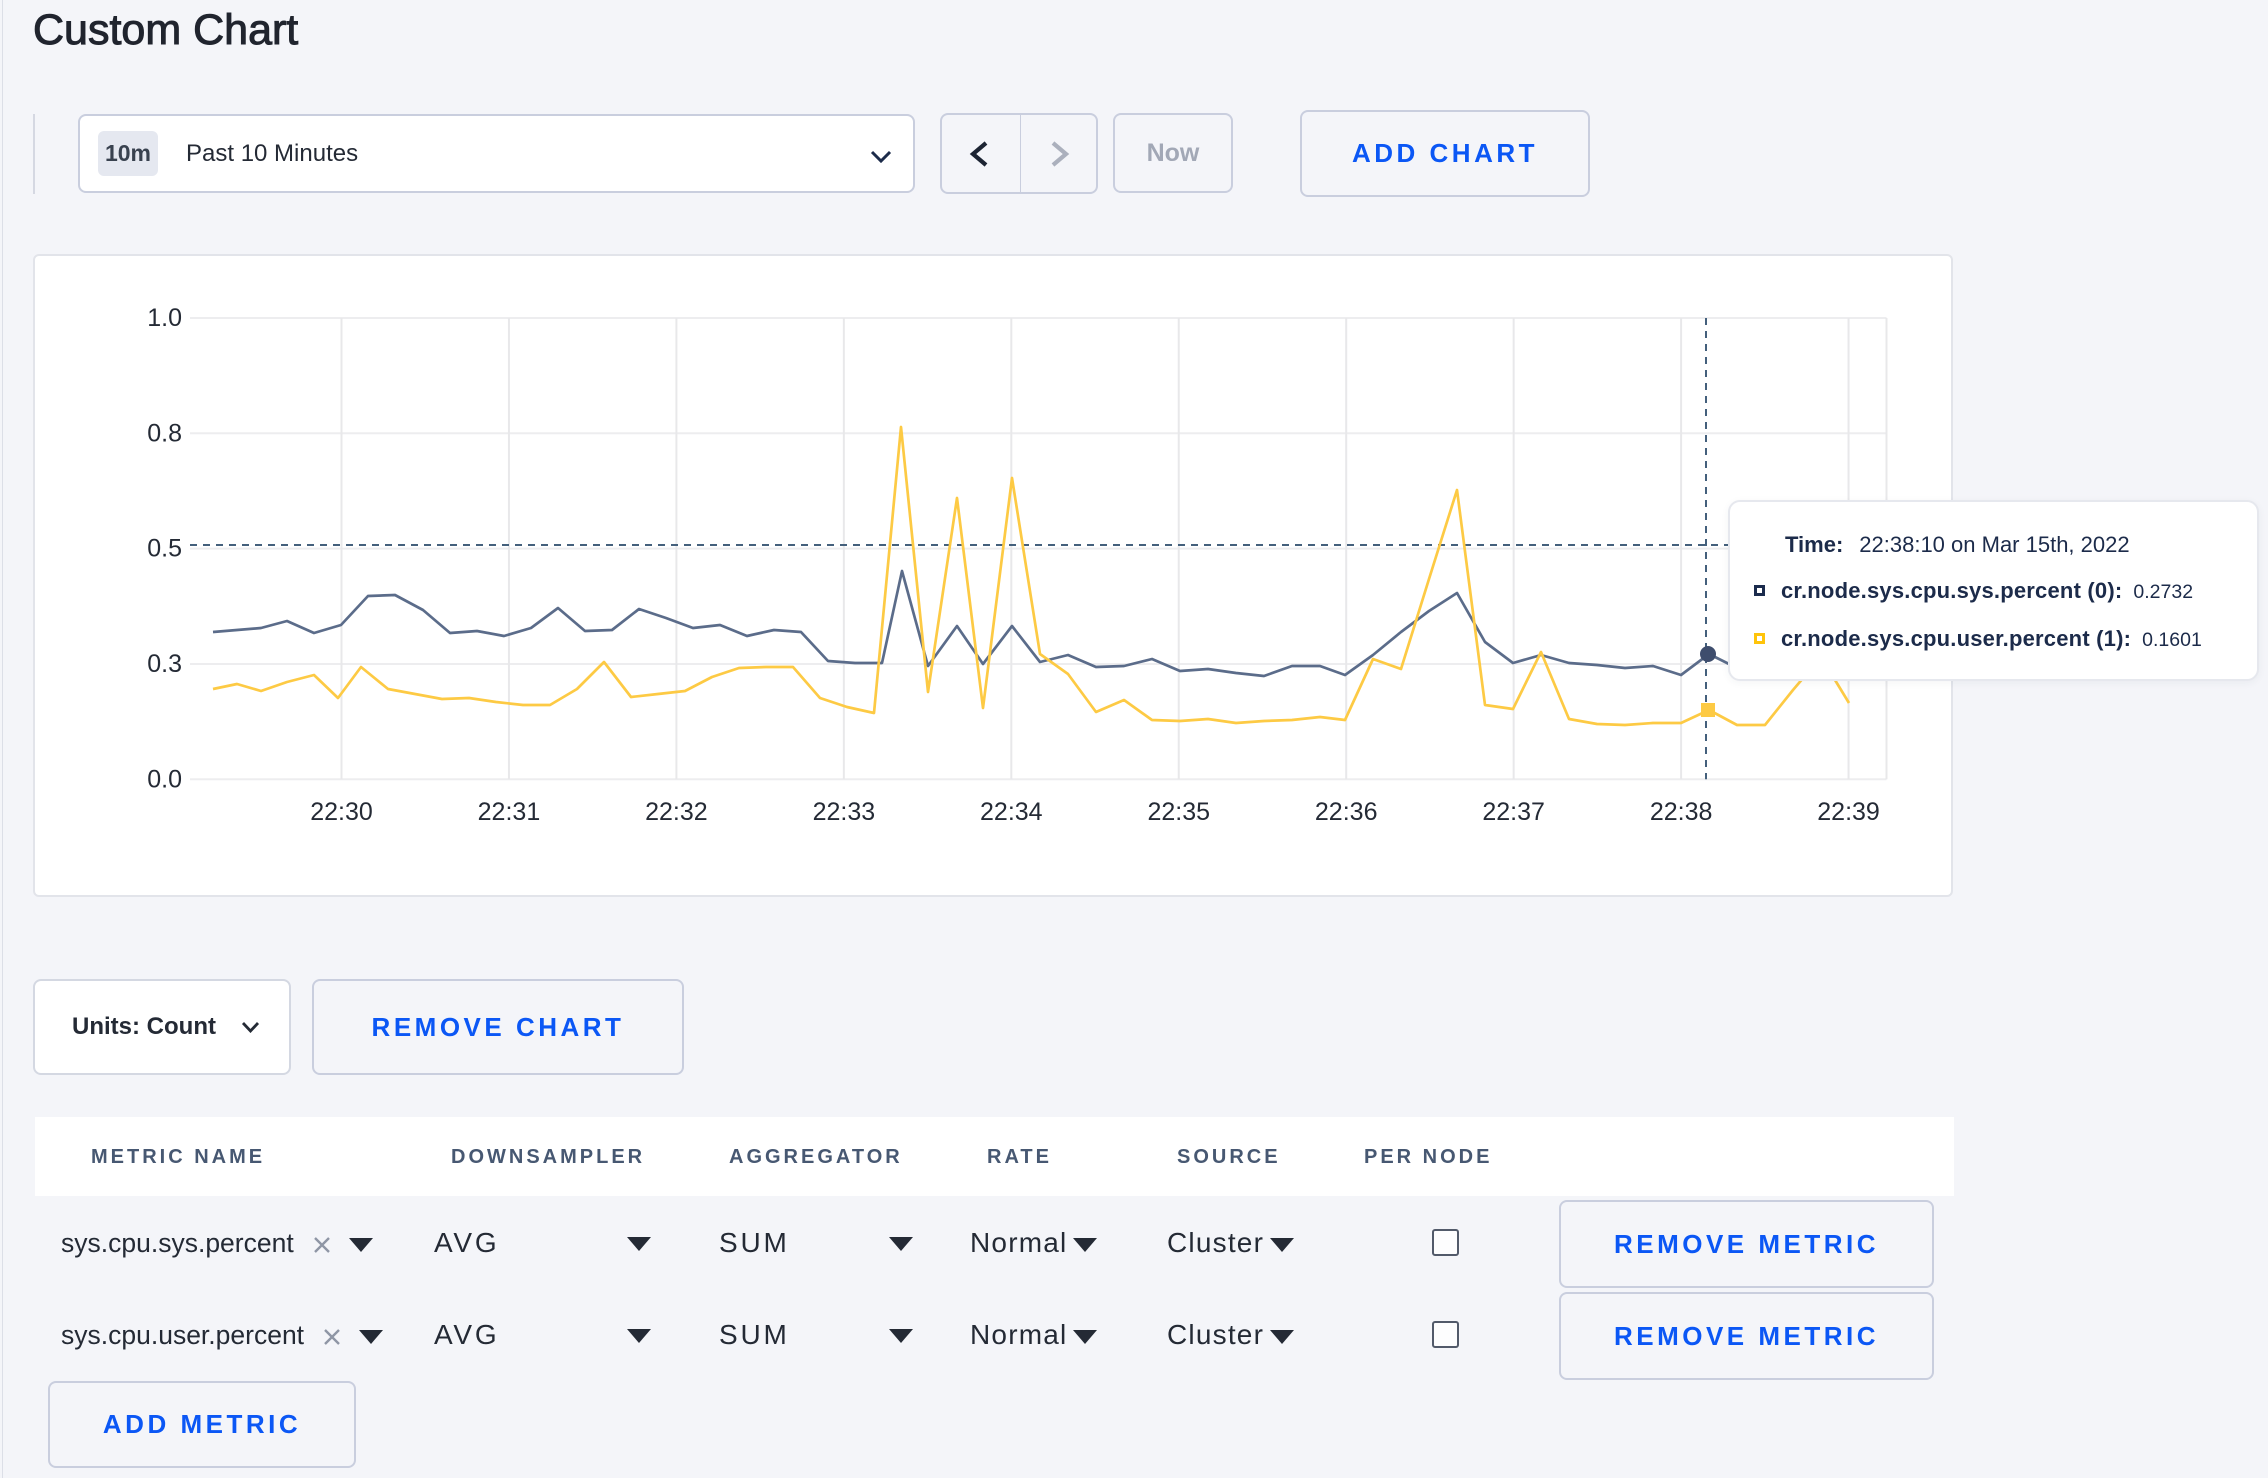 This screenshot has height=1478, width=2268. Describe the element at coordinates (164, 318) in the screenshot. I see `svg-text: 1.0` at that location.